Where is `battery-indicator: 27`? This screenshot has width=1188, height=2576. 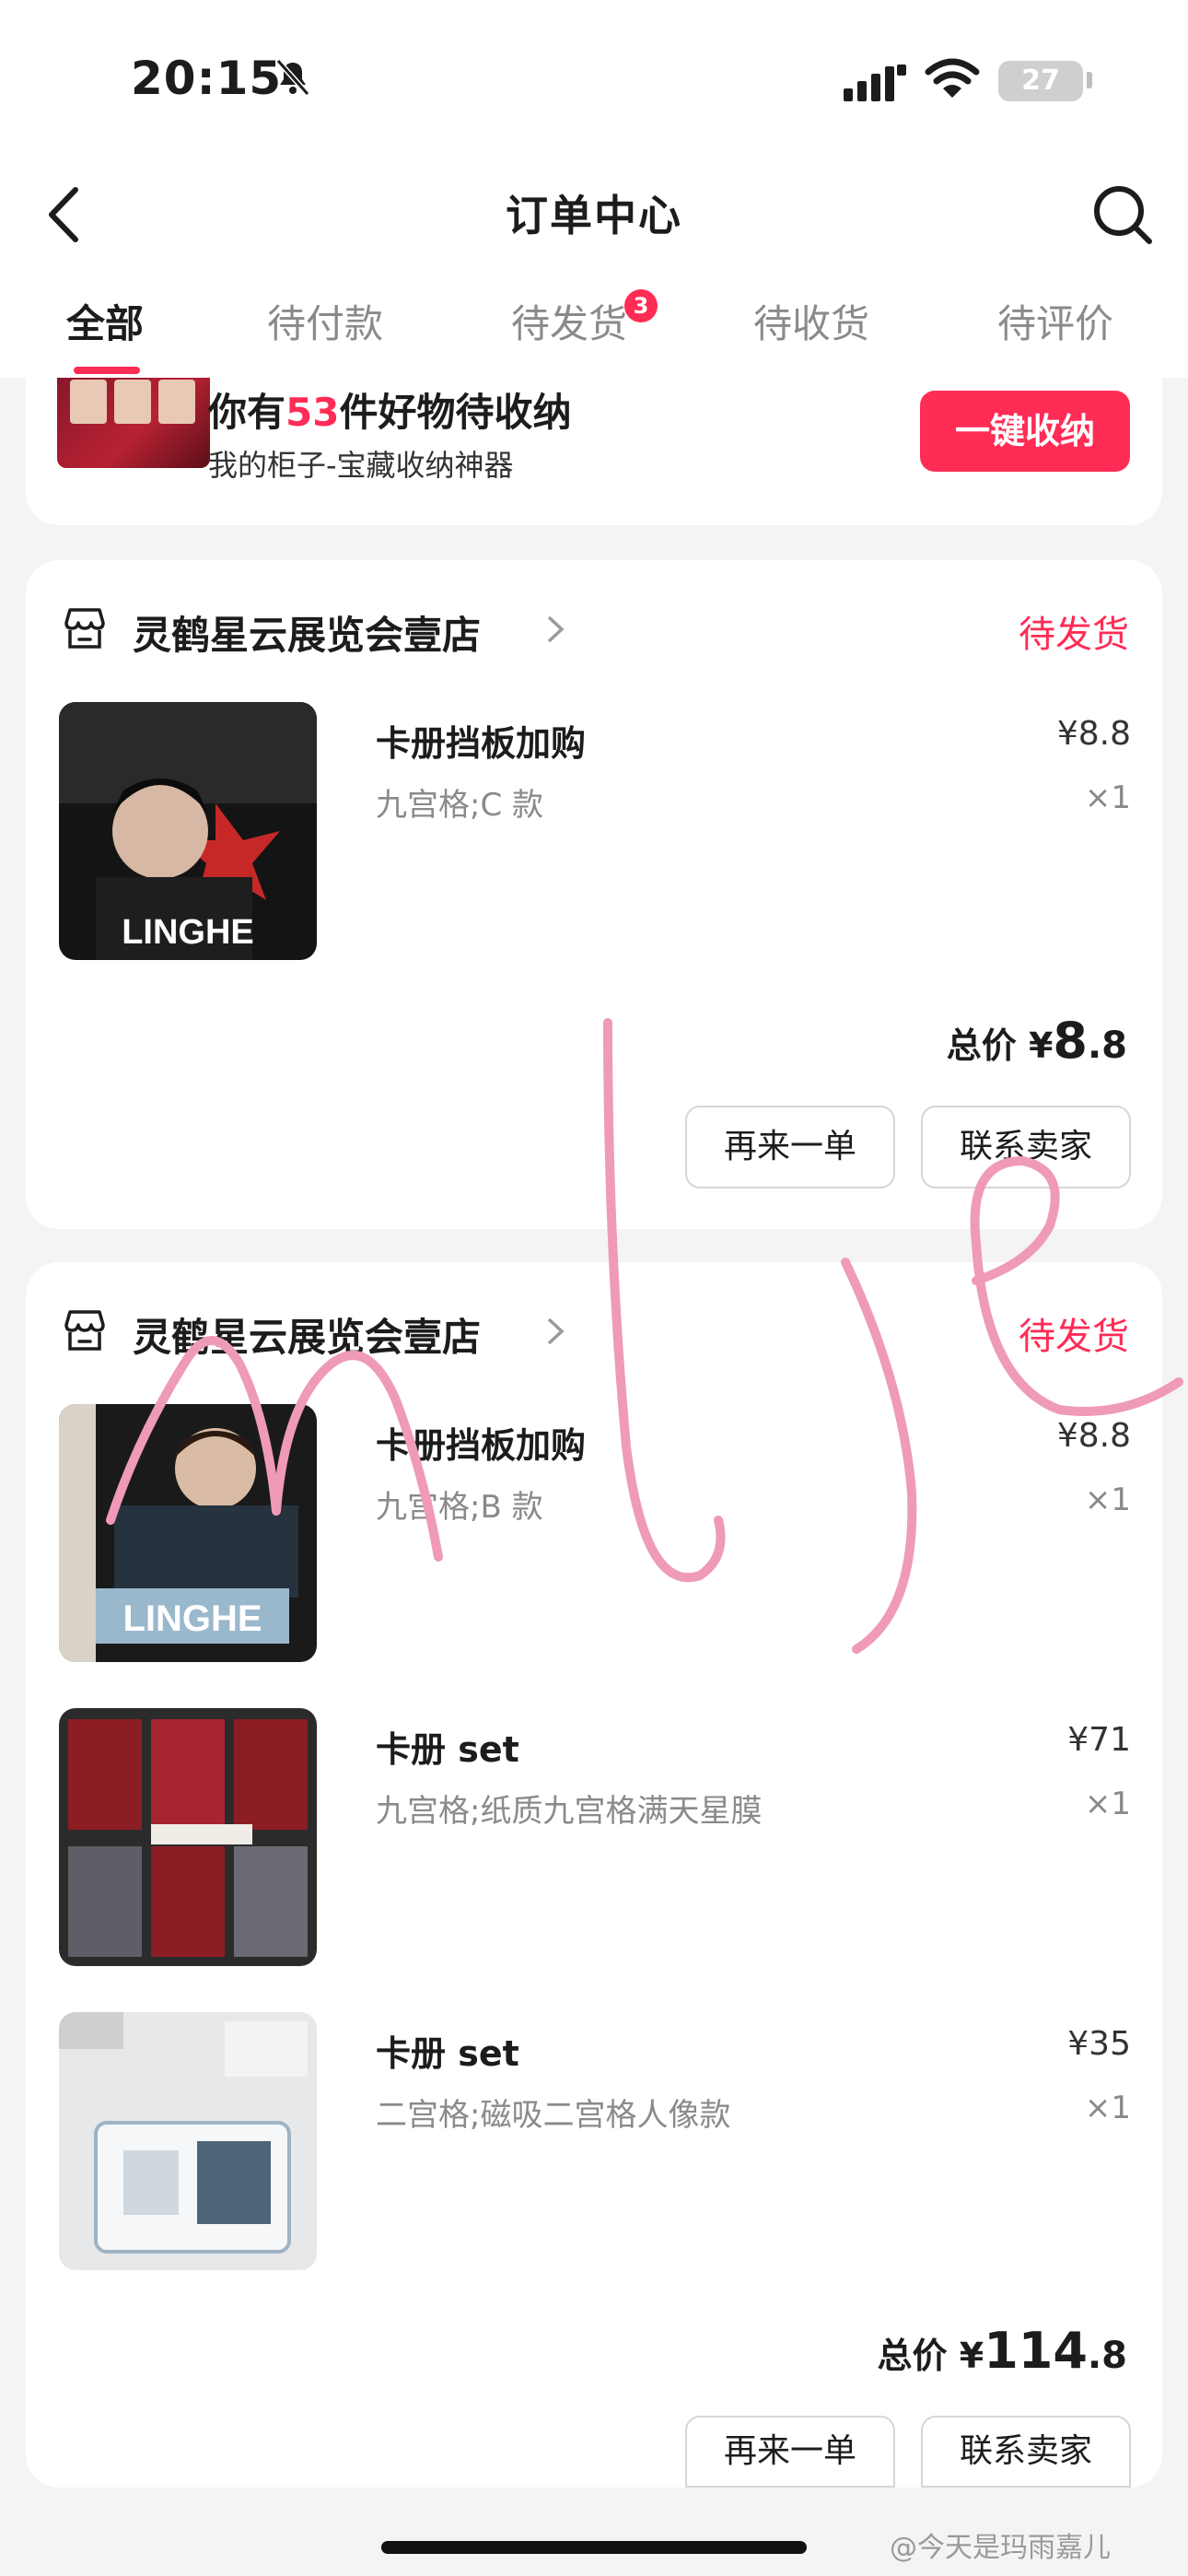 battery-indicator: 27 is located at coordinates (1040, 81).